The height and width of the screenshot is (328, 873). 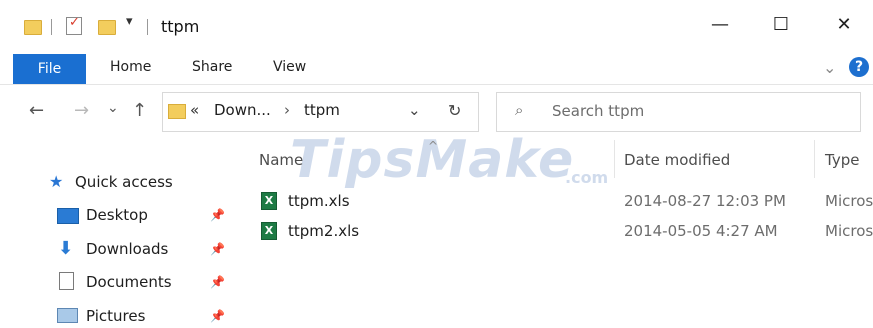 What do you see at coordinates (56, 181) in the screenshot?
I see `star-icon: ★` at bounding box center [56, 181].